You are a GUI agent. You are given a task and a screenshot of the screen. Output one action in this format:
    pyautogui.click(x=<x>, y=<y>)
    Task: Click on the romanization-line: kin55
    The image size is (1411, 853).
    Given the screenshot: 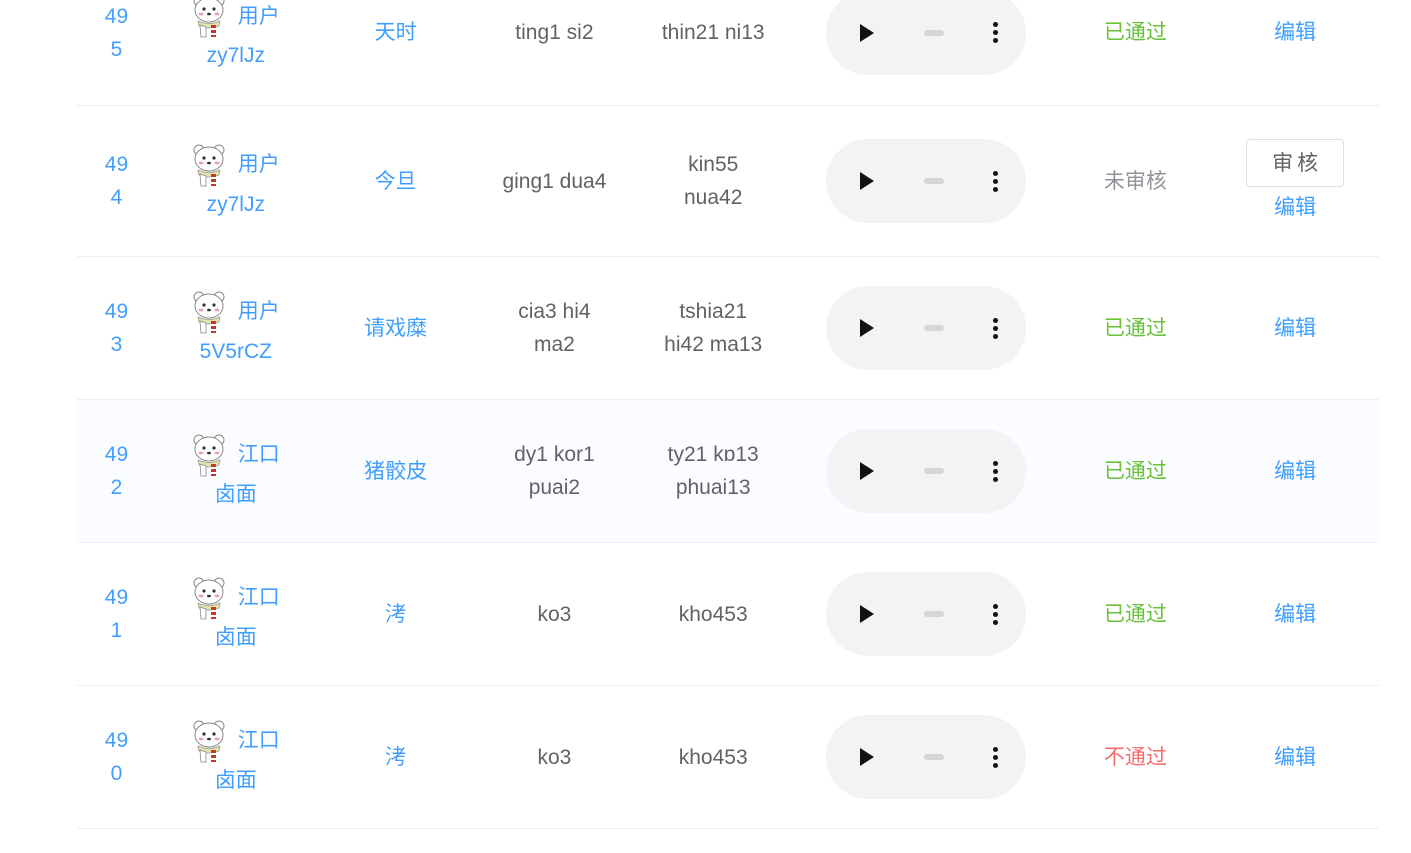 What is the action you would take?
    pyautogui.click(x=713, y=164)
    